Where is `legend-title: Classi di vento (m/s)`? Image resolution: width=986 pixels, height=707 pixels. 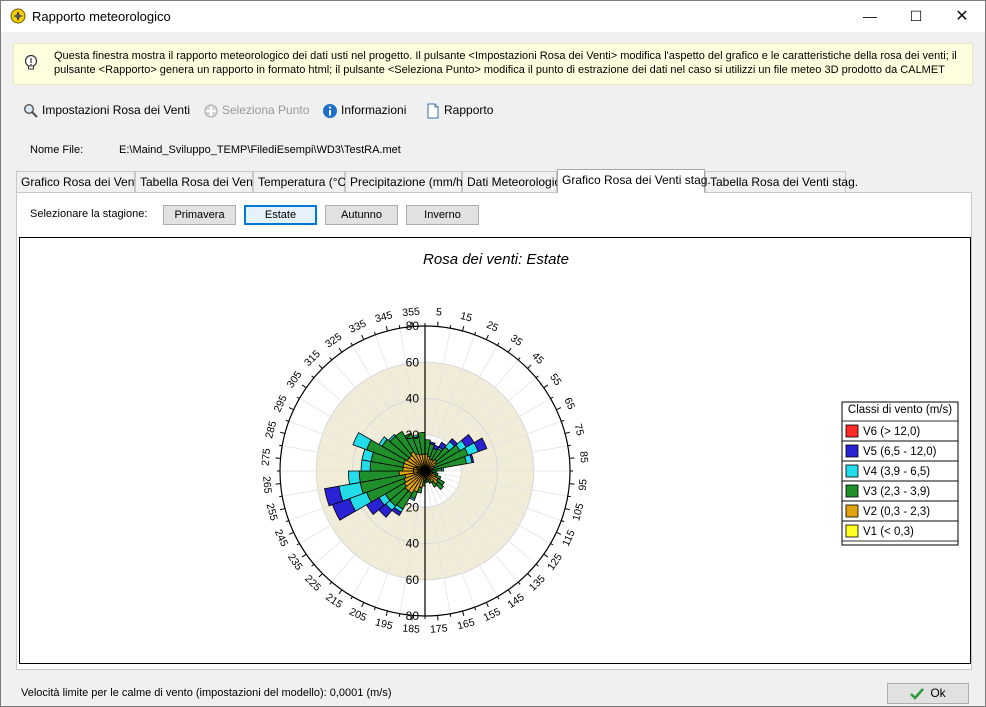 legend-title: Classi di vento (m/s) is located at coordinates (900, 410).